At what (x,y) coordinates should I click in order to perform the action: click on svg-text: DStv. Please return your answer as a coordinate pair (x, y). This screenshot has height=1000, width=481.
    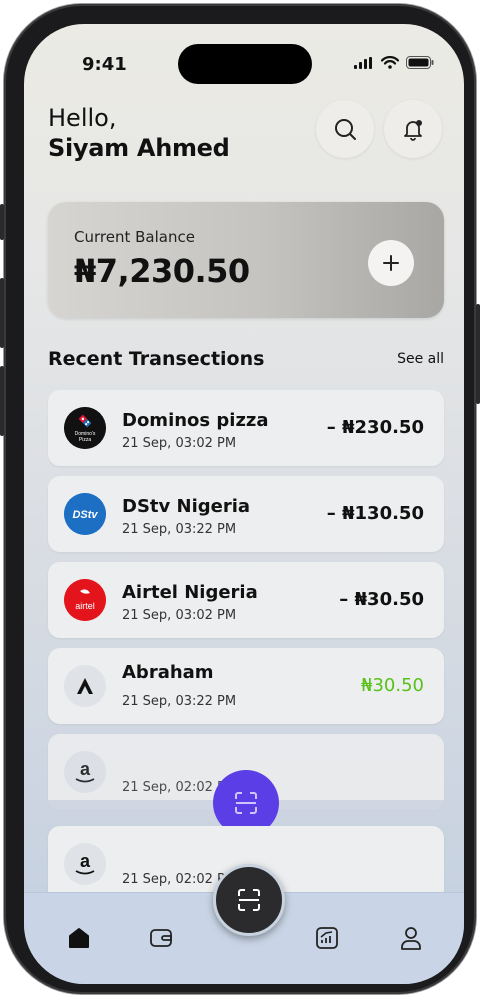
    Looking at the image, I should click on (85, 515).